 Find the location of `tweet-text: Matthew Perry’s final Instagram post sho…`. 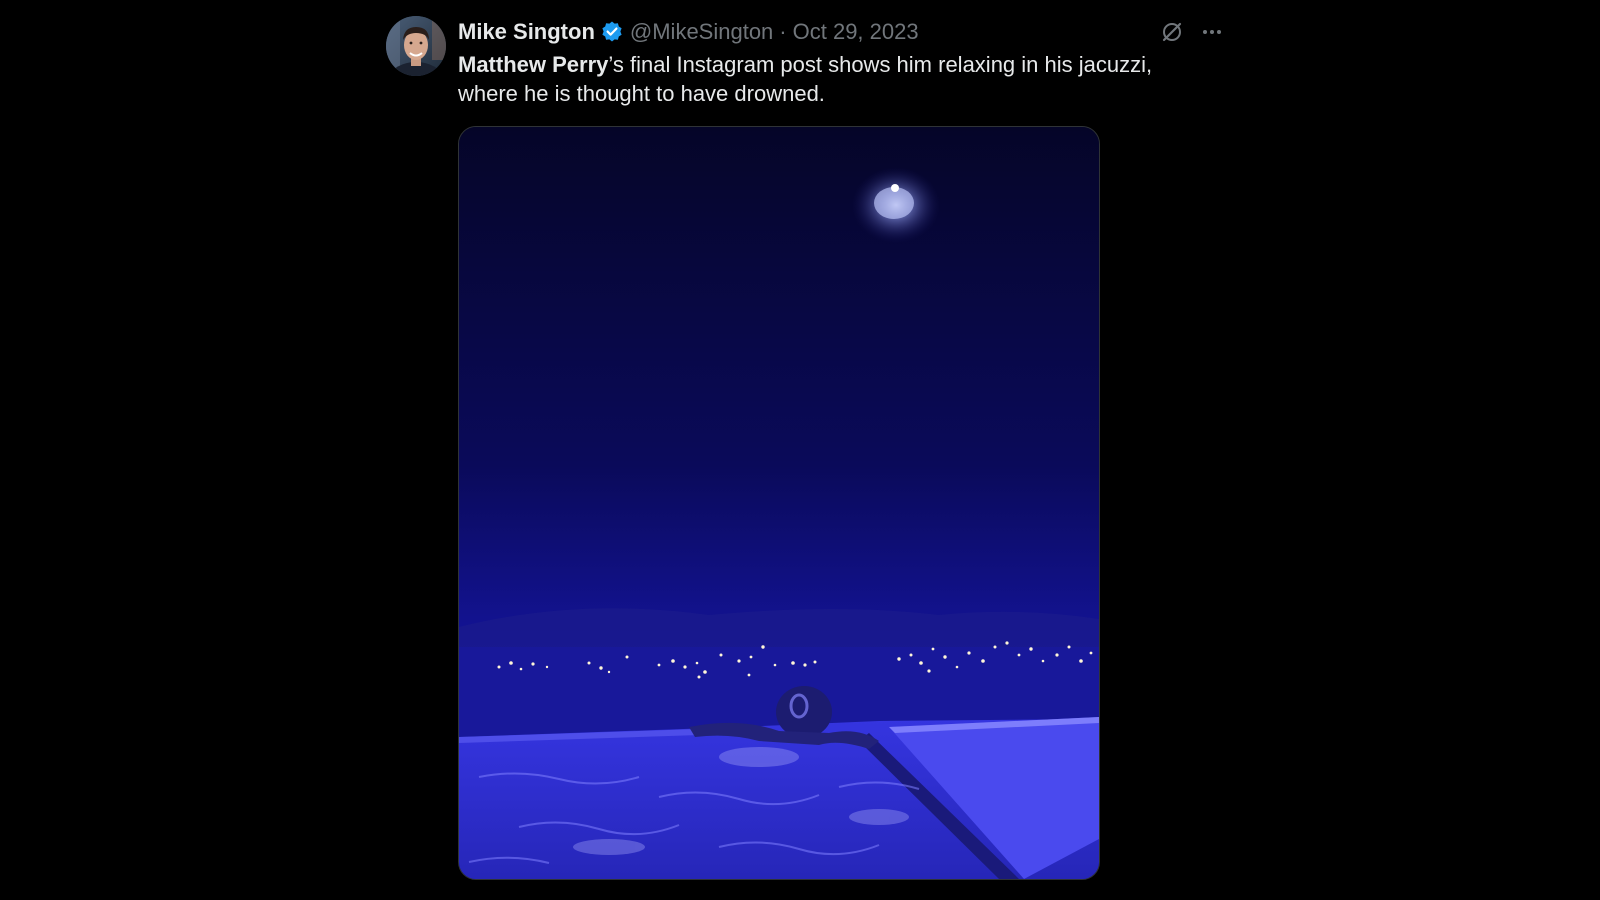

tweet-text: Matthew Perry’s final Instagram post sho… is located at coordinates (828, 79).